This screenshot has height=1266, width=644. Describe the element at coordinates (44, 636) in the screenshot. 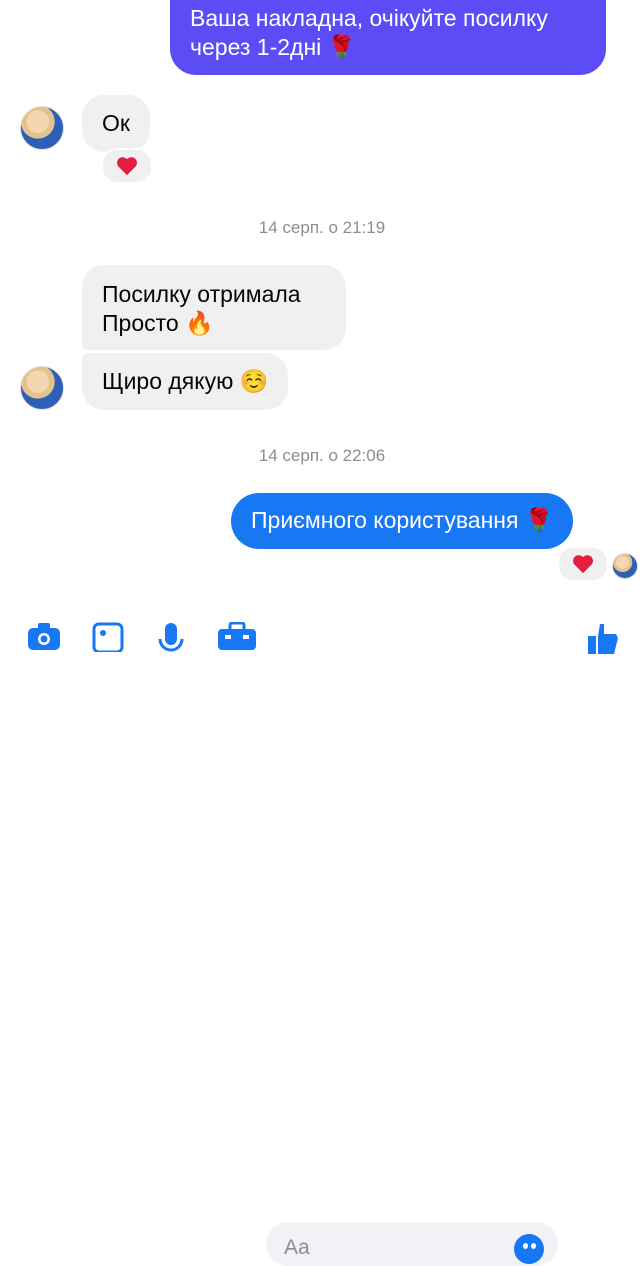

I see `camera-icon` at that location.